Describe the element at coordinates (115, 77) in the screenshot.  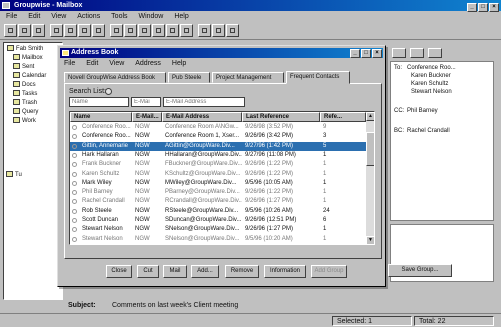
I see `tab-novell-address-book: Novell GroupWise Address Book` at that location.